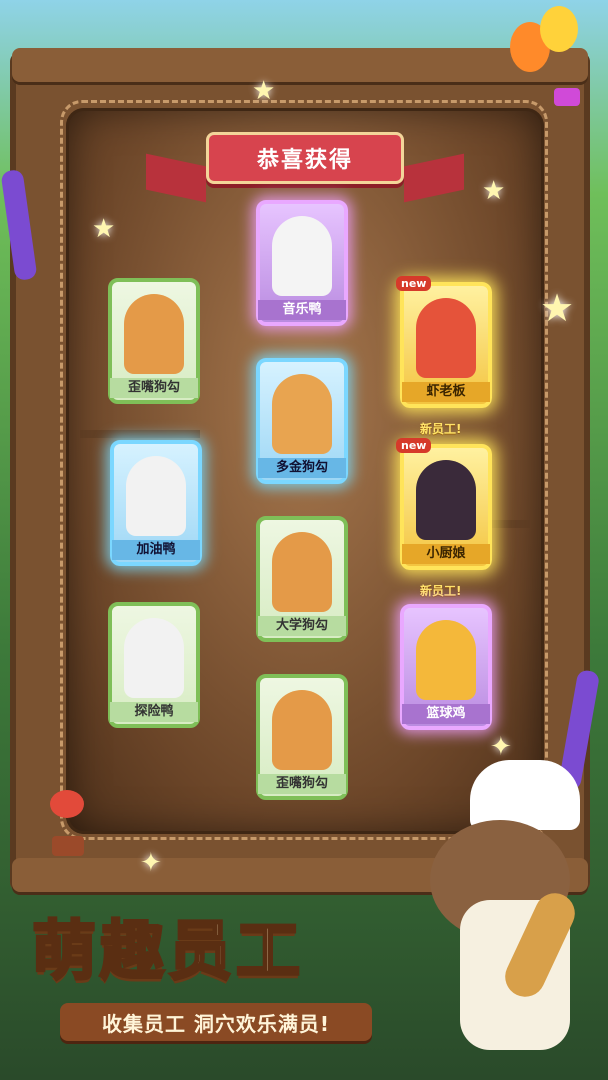 The width and height of the screenshot is (608, 1080). Describe the element at coordinates (305, 158) in the screenshot. I see `congrats-banner: 恭喜获得` at that location.